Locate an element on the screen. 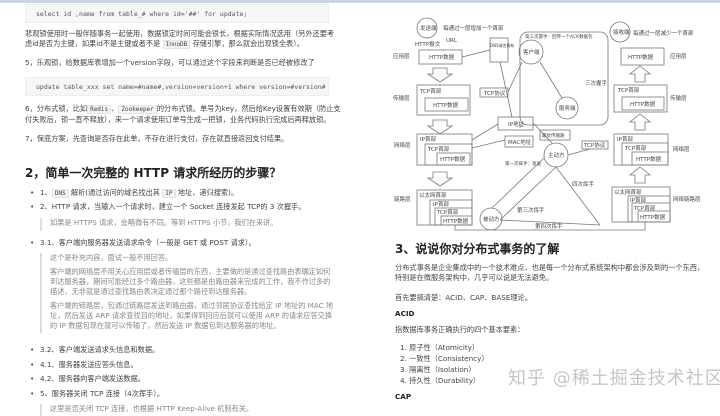 This screenshot has height=416, width=720. list-item: 3. 隔离性（Isolation） is located at coordinates (438, 369).